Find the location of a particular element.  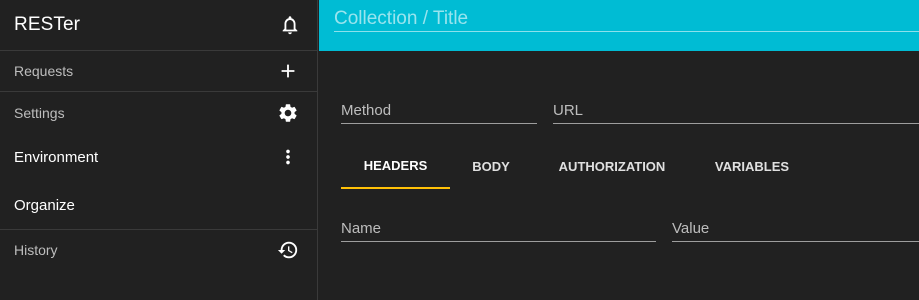

bell-icon is located at coordinates (290, 25).